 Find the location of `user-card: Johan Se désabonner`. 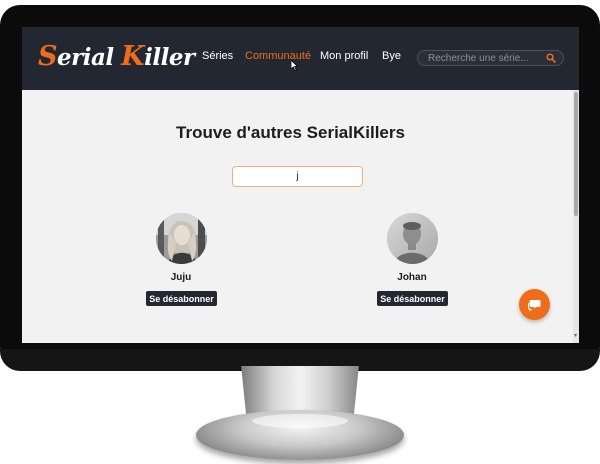

user-card: Johan Se désabonner is located at coordinates (412, 263).